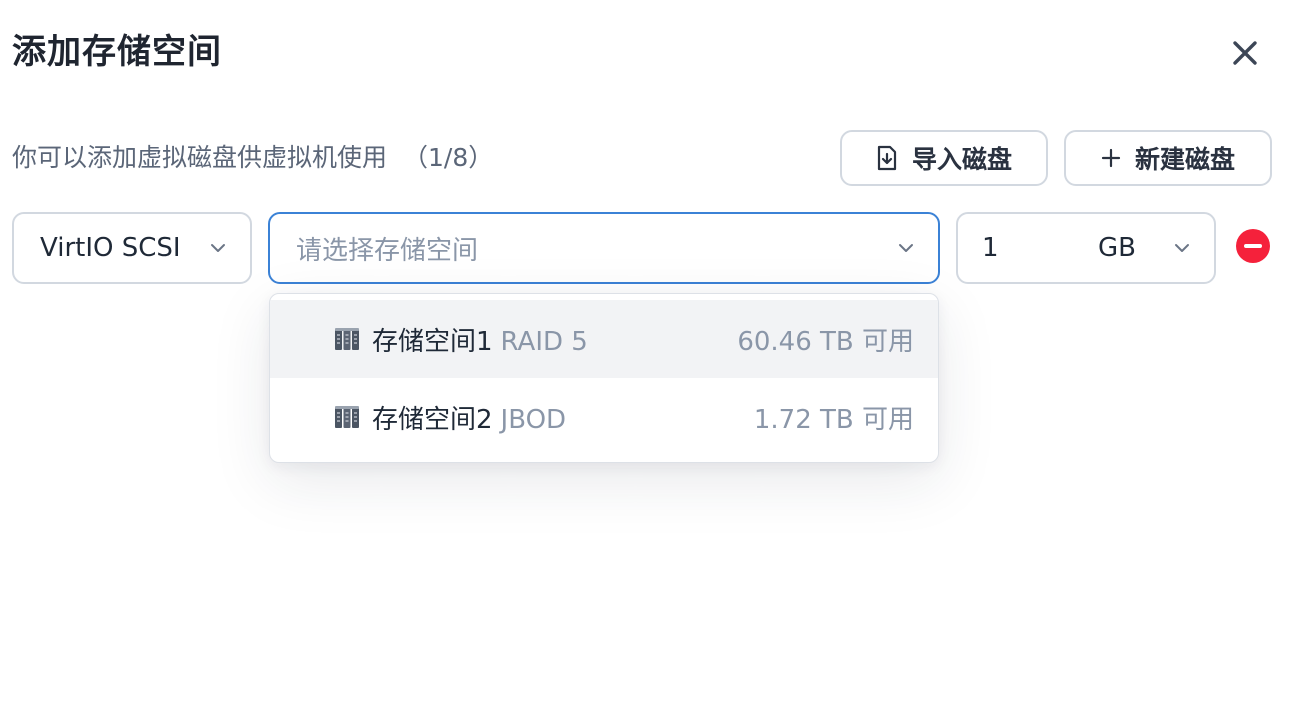 This screenshot has width=1300, height=712. Describe the element at coordinates (604, 248) in the screenshot. I see `storage-space-select: 请选择存储空间` at that location.